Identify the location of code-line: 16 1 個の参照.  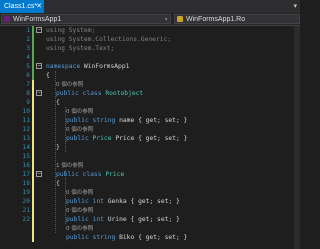
(150, 165).